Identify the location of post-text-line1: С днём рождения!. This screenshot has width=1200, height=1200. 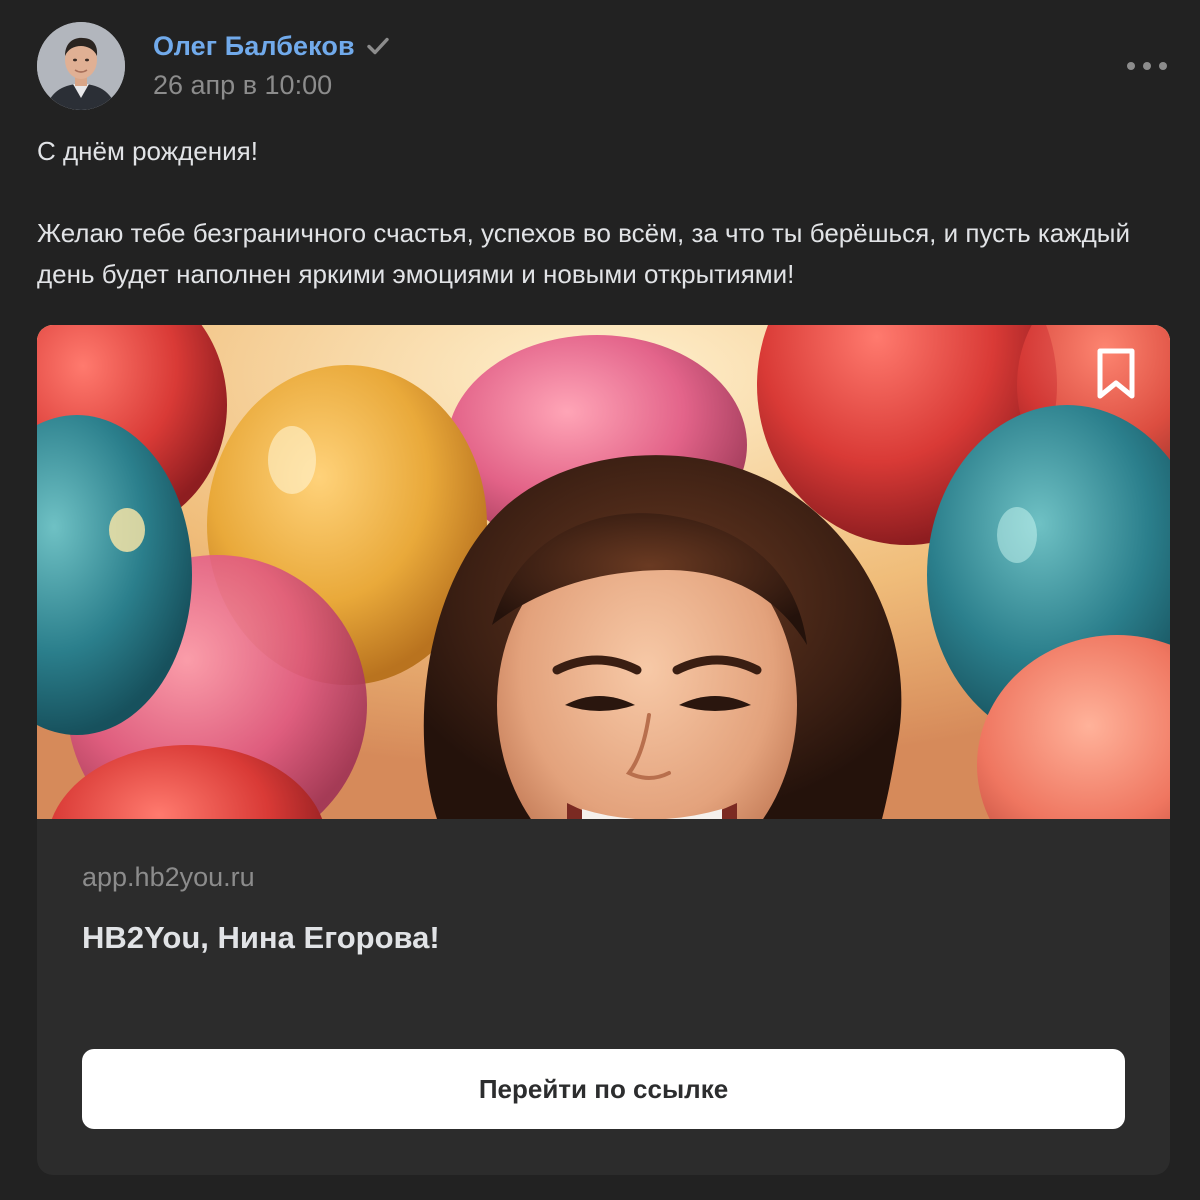
(147, 151).